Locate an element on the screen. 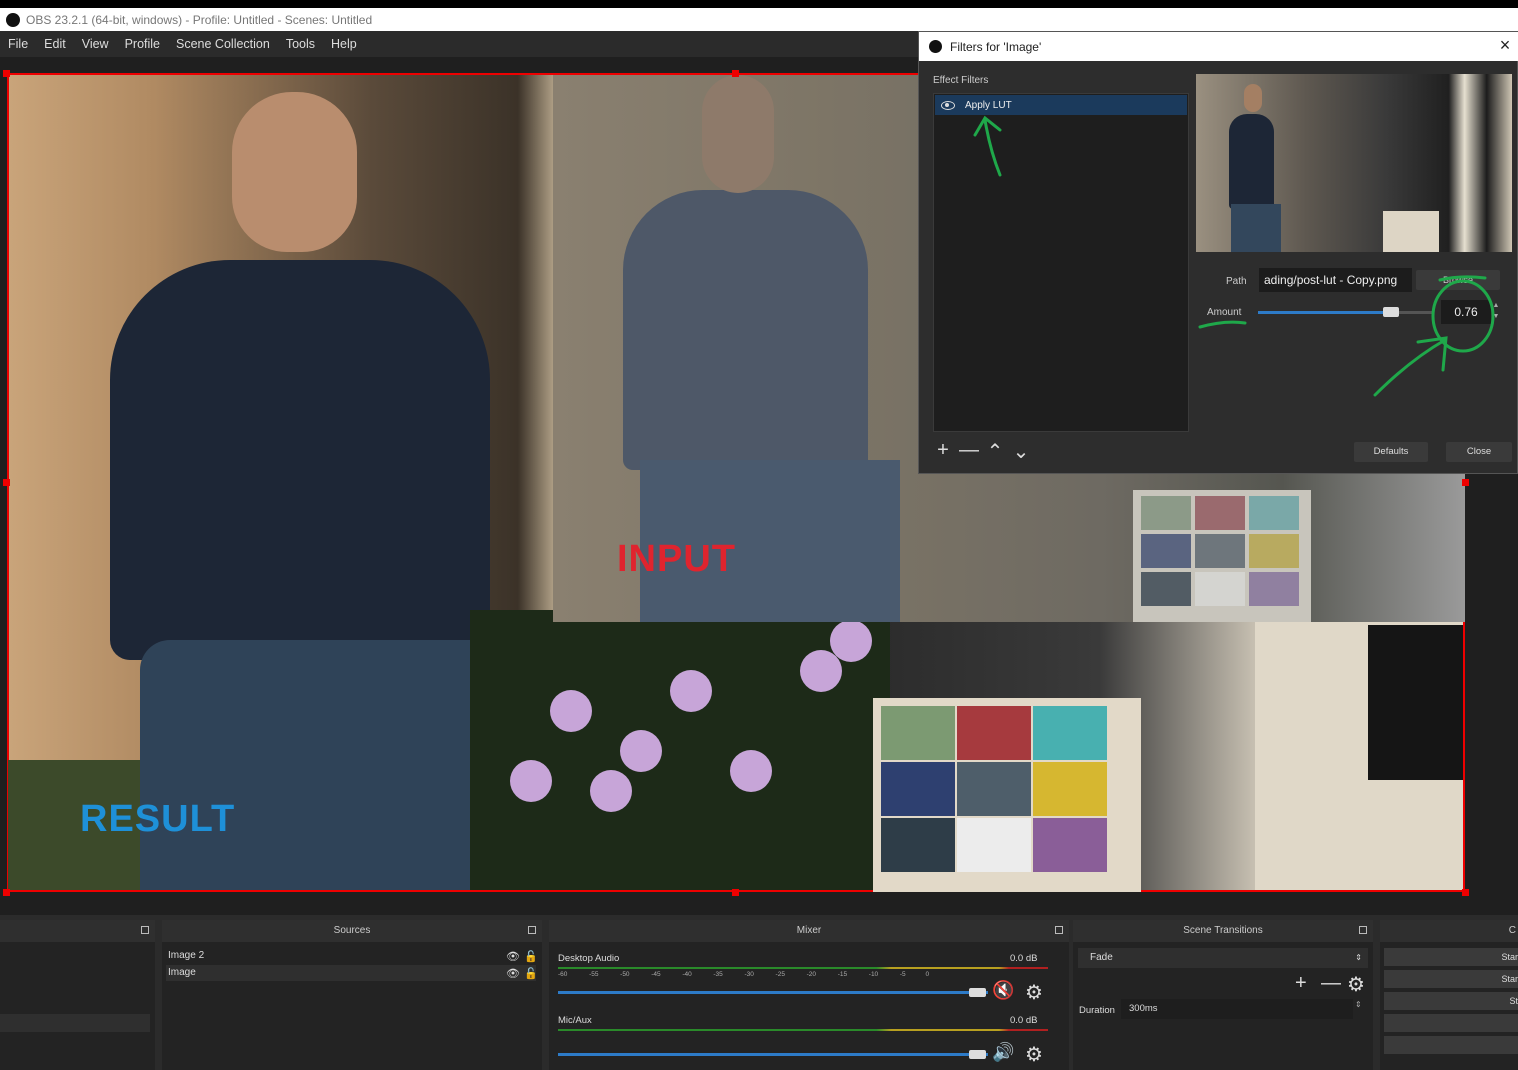  duration-input: 300ms is located at coordinates (1237, 1009).